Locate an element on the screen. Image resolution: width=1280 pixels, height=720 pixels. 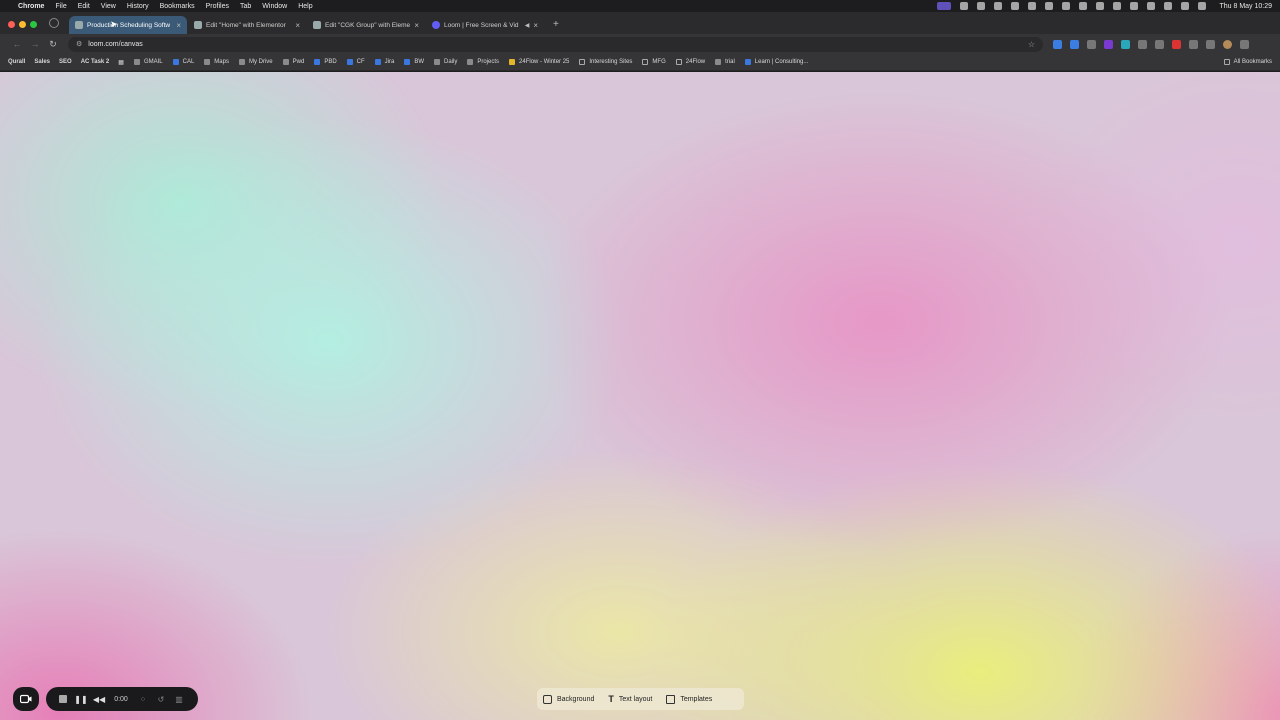
tab-edit-home: Edit "Home" with Elementor × is located at coordinates (247, 25).